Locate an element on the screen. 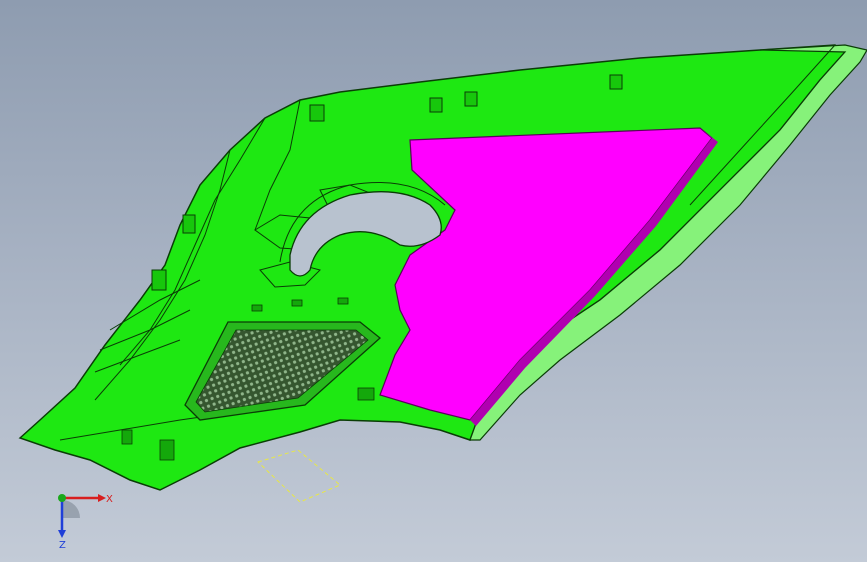  selection-bounding-box is located at coordinates (299, 476).